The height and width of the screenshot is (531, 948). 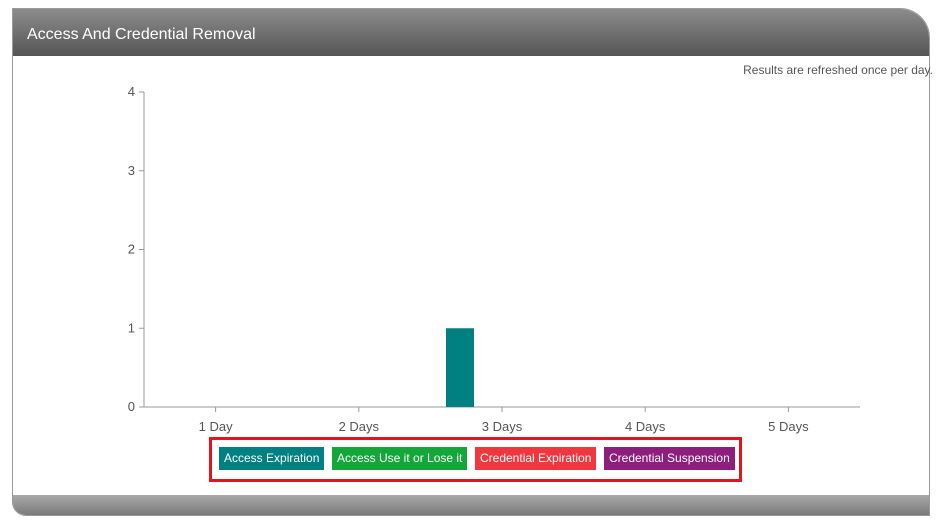 I want to click on y-tick-label: 1, so click(x=131, y=327).